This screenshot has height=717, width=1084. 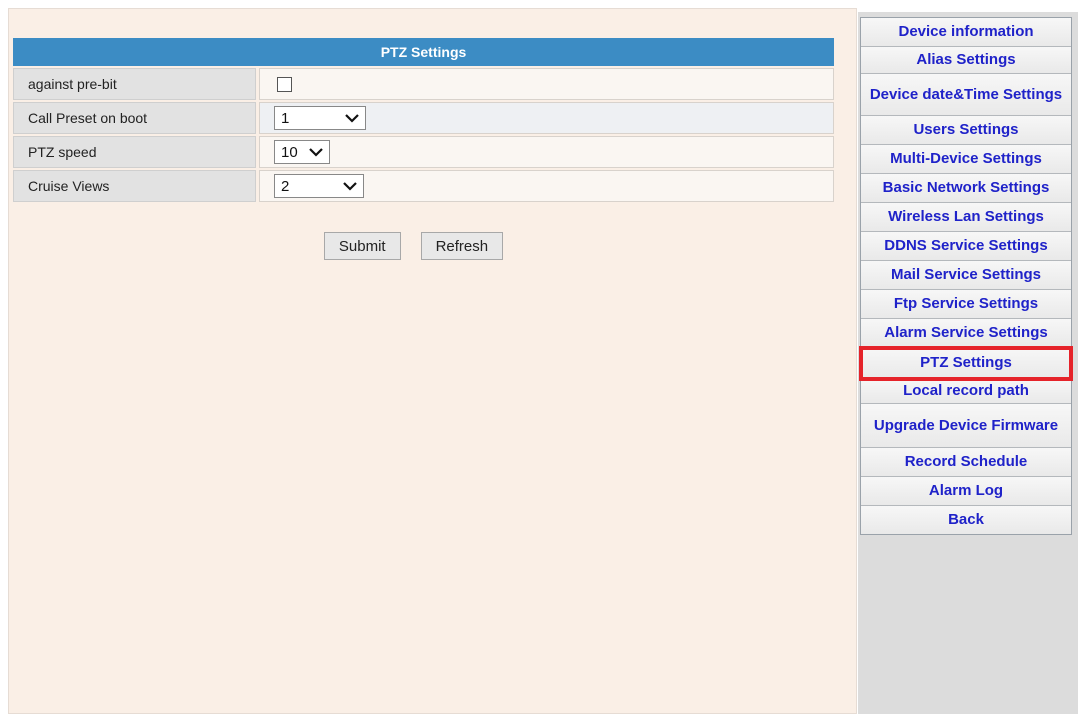 I want to click on setting-label: against pre-bit, so click(x=134, y=84).